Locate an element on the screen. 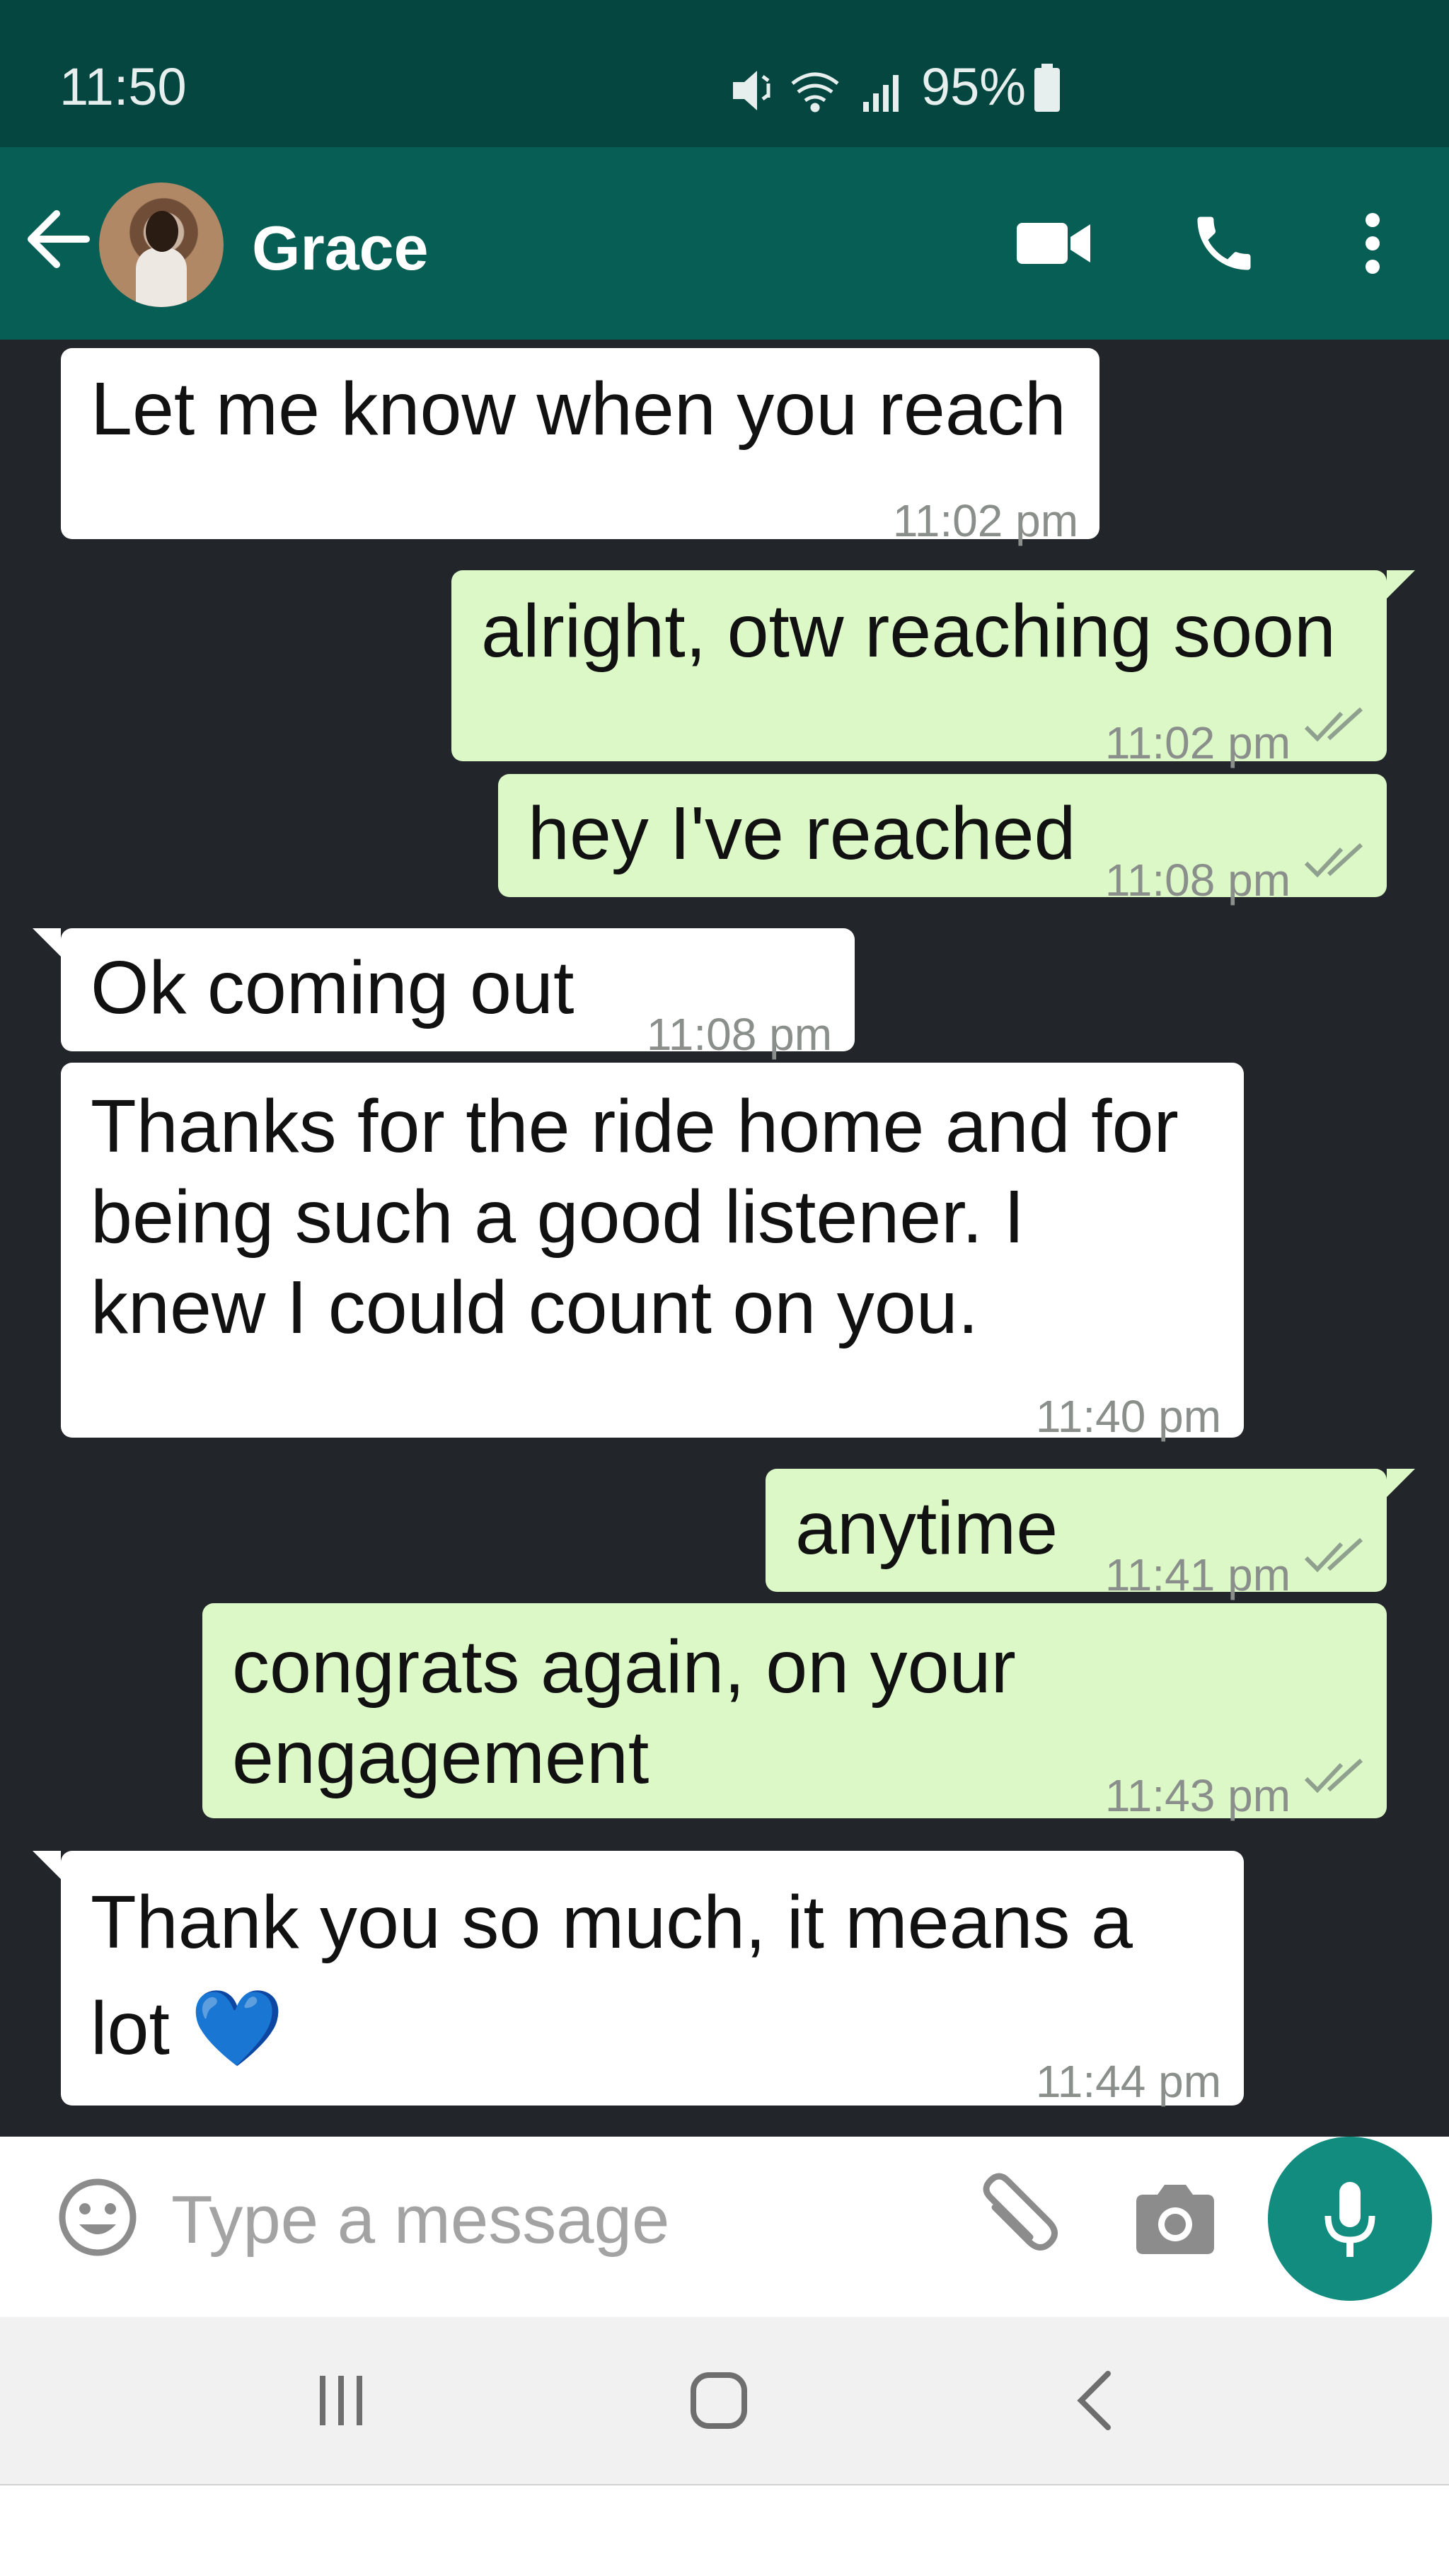  wifi-icon is located at coordinates (815, 92).